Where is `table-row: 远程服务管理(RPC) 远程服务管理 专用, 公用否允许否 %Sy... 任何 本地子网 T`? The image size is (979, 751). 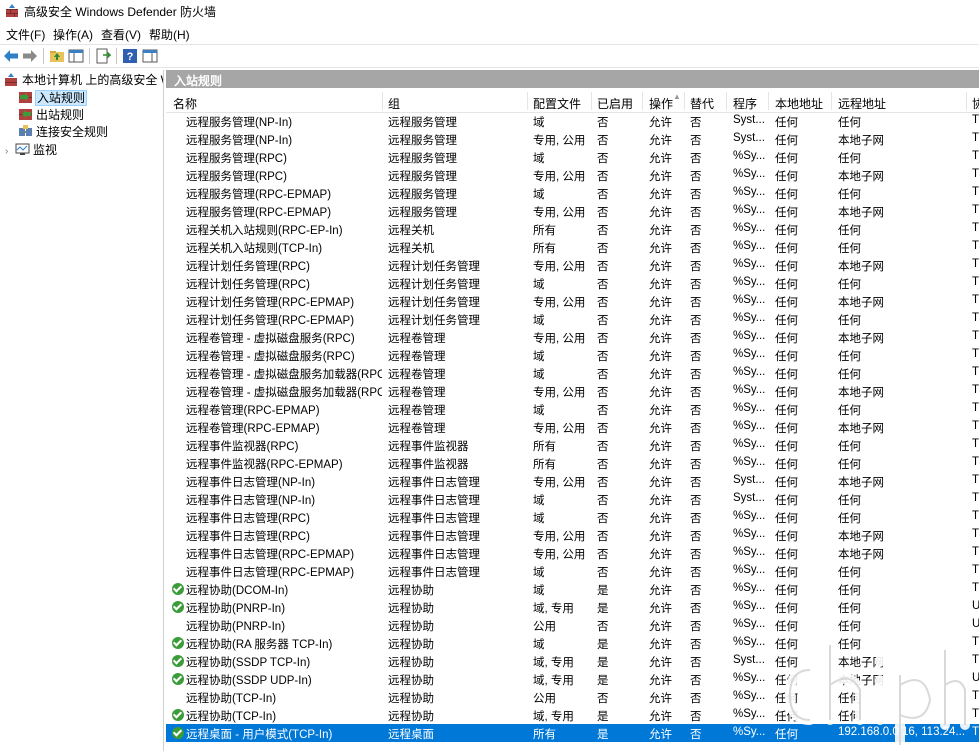
table-row: 远程服务管理(RPC) 远程服务管理 专用, 公用否允许否 %Sy... 任何 本地子网 T is located at coordinates (572, 175).